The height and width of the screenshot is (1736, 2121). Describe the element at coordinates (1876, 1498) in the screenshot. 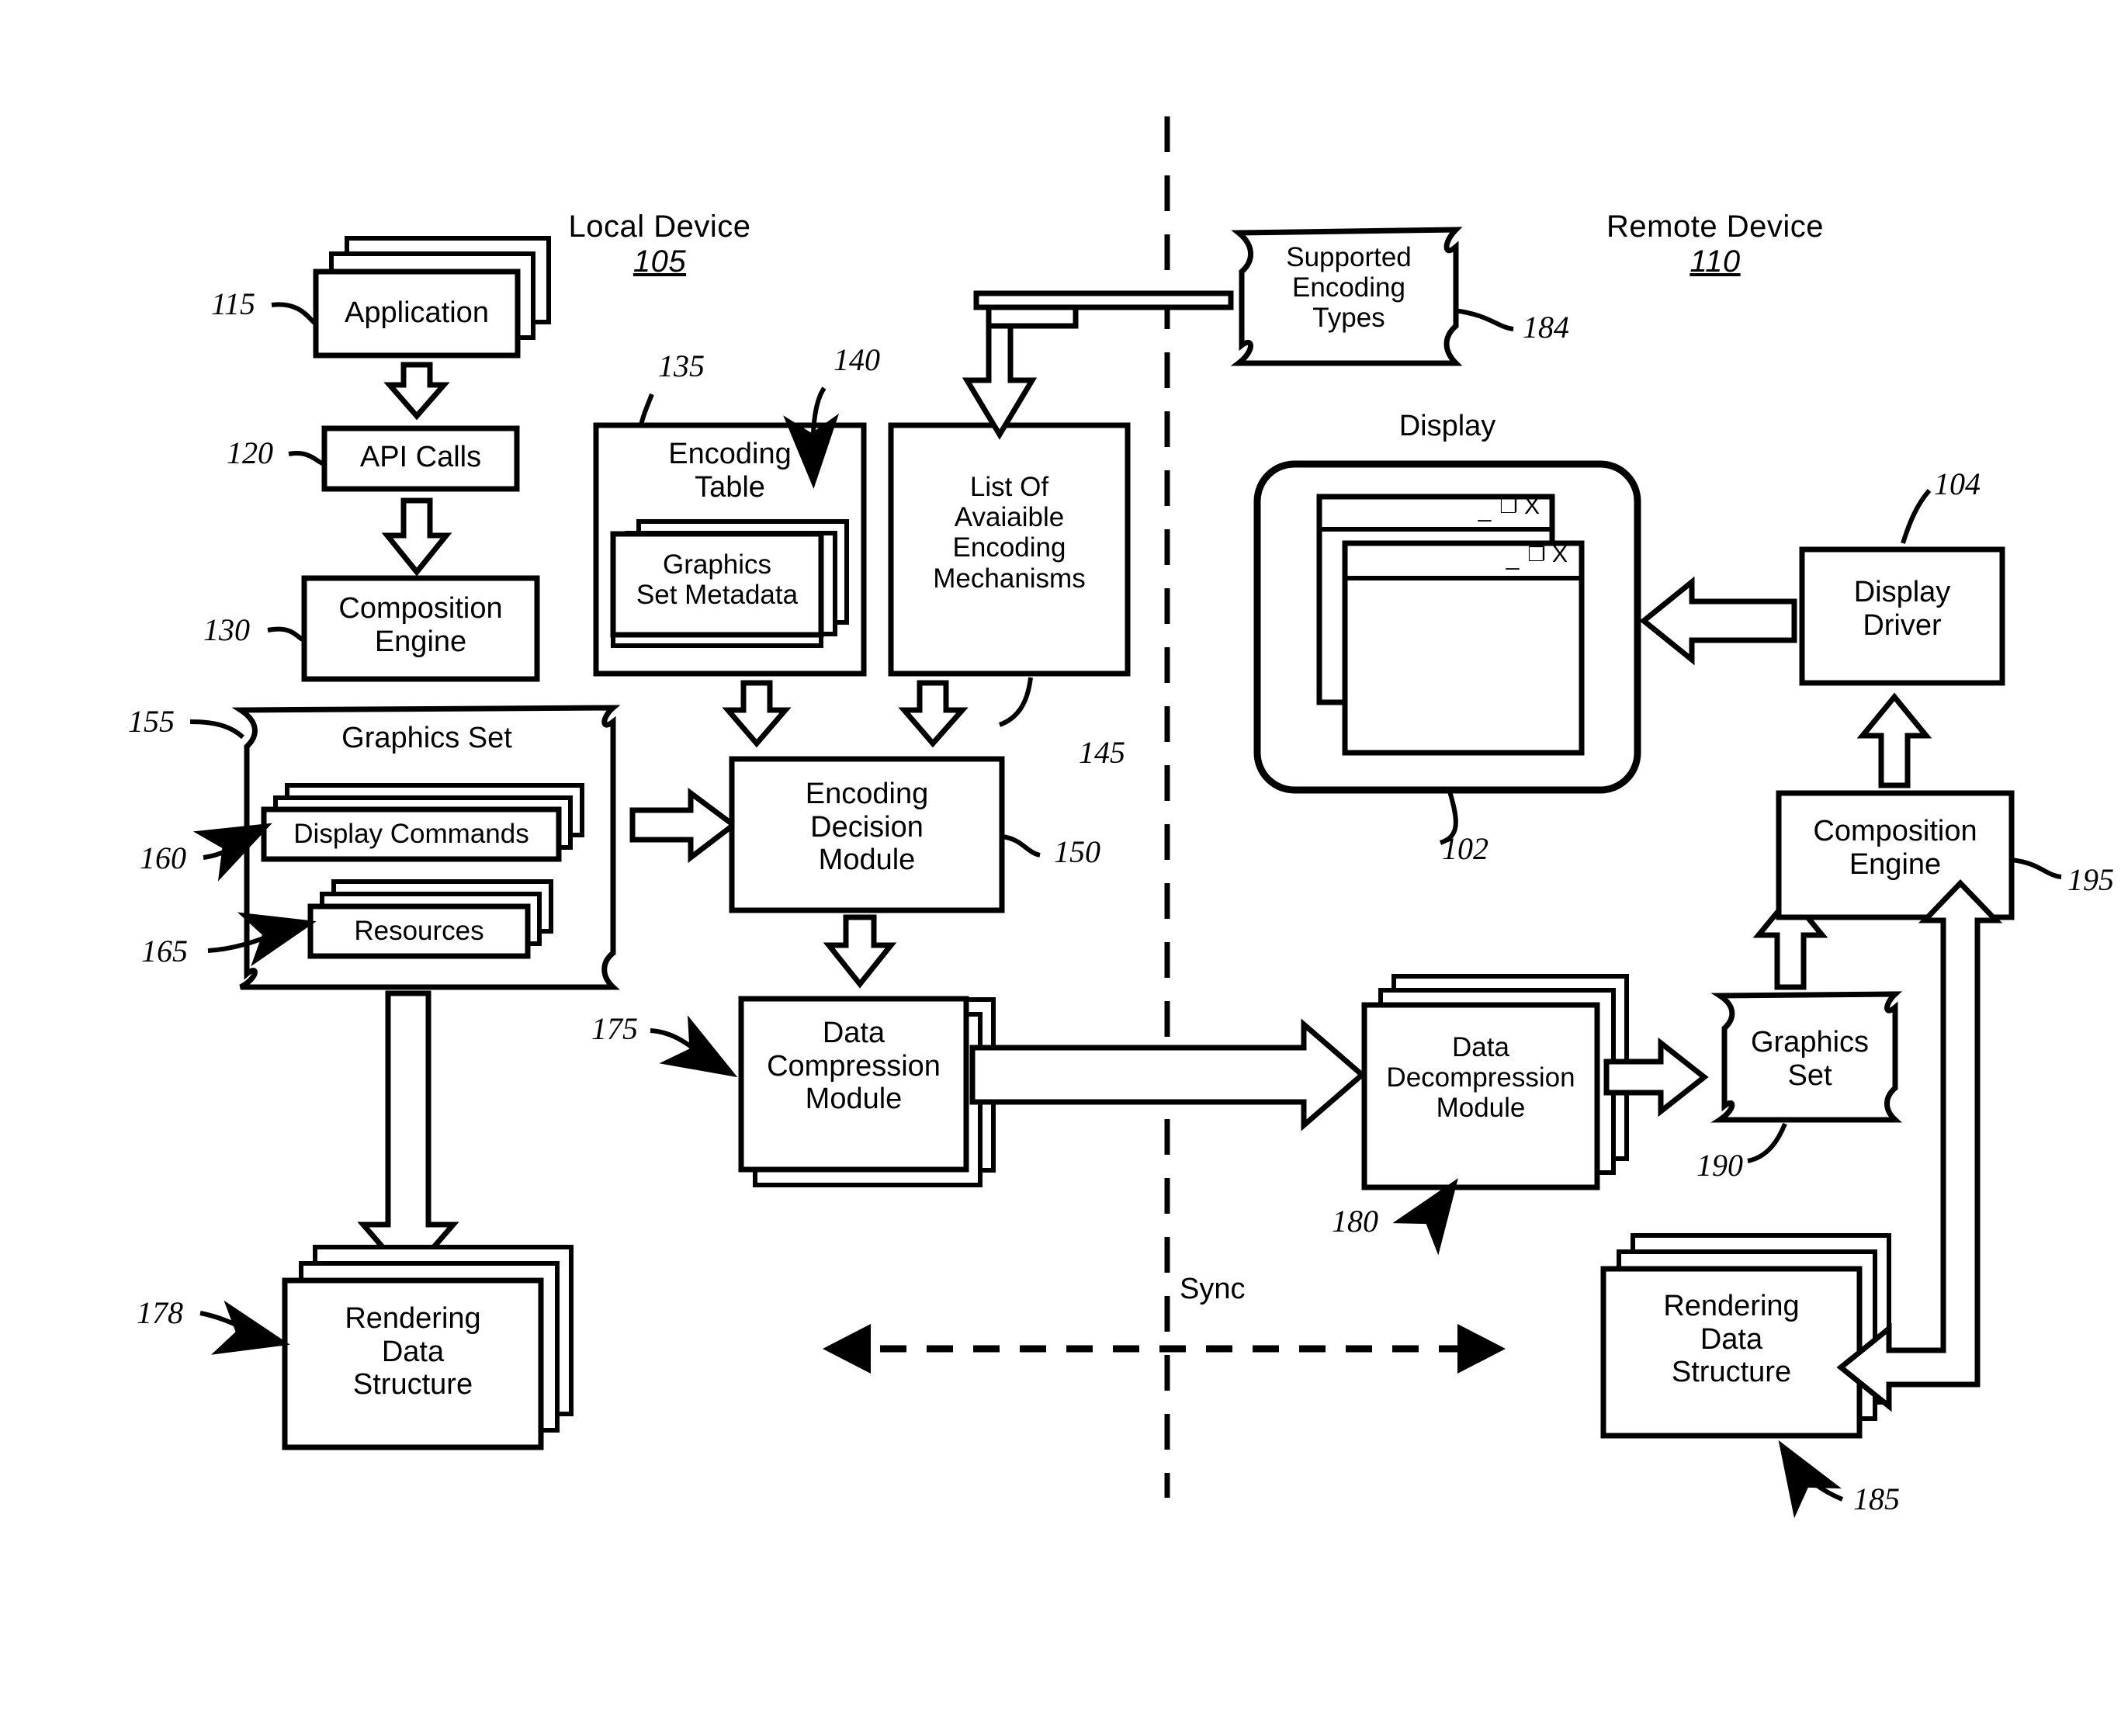

I see `ref-185: 185` at that location.